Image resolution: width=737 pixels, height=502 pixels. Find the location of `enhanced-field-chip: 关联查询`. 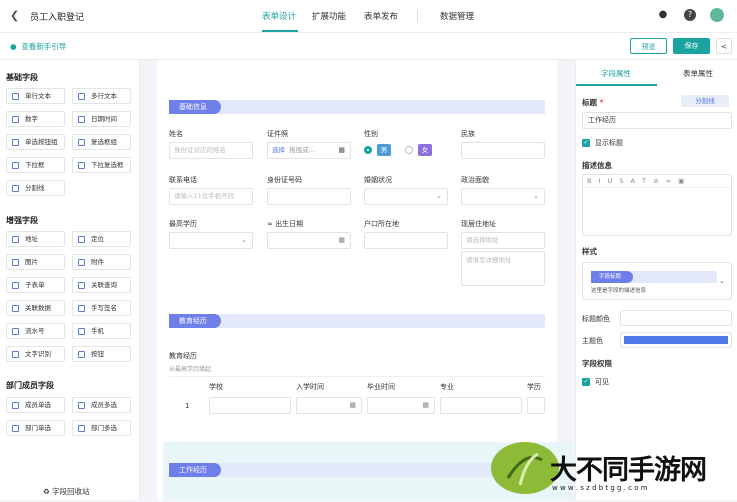

enhanced-field-chip: 关联查询 is located at coordinates (101, 285).